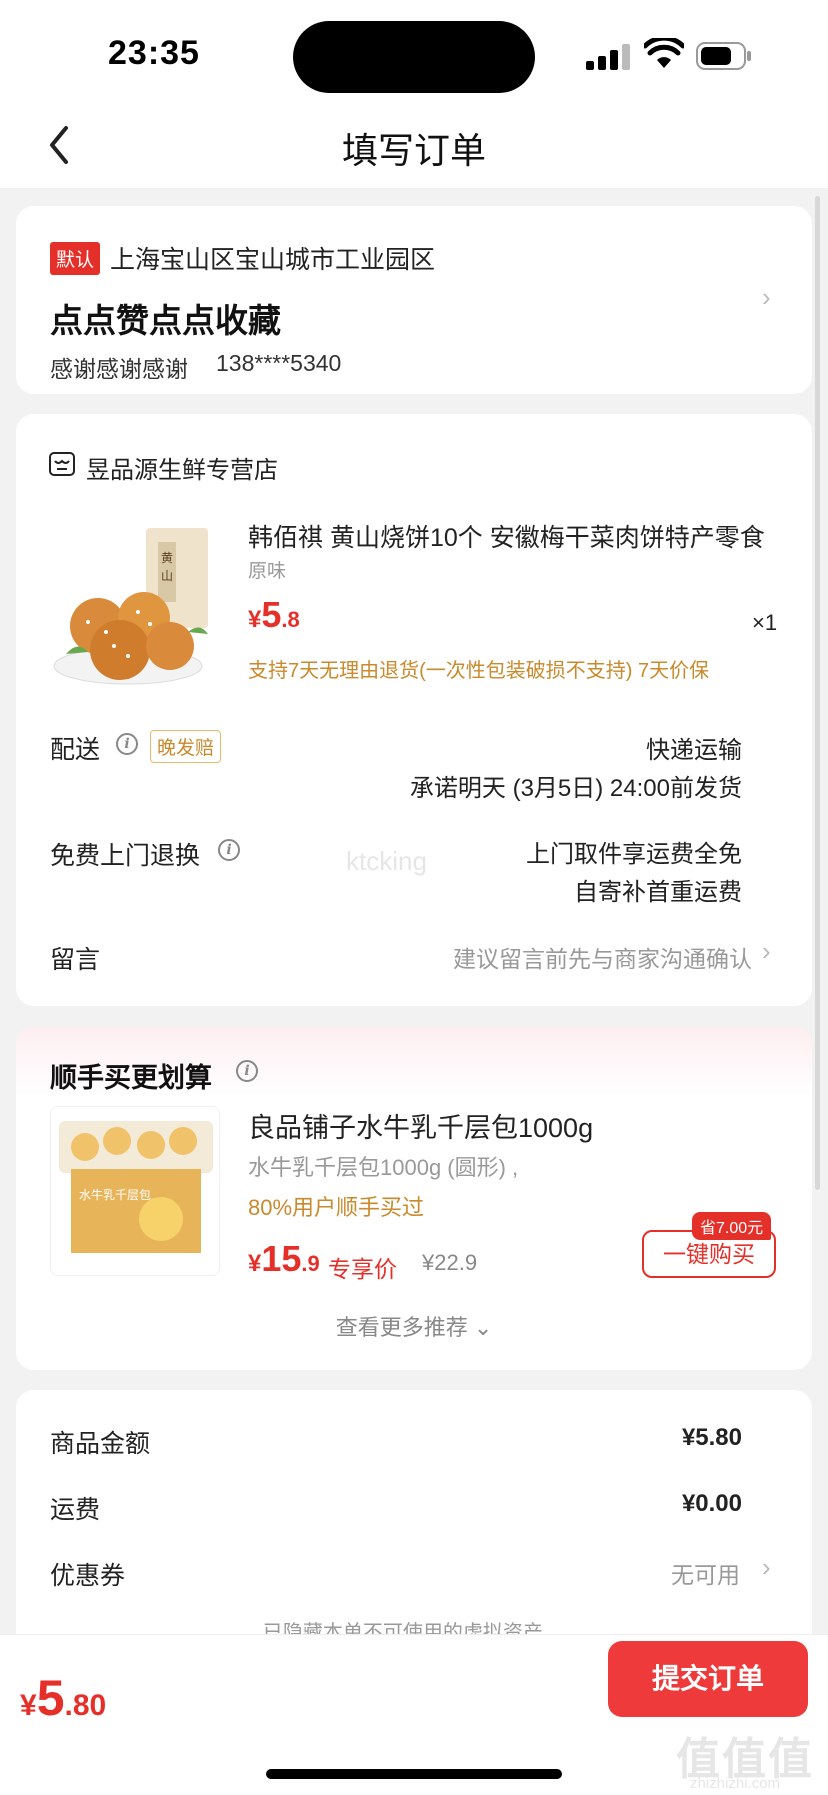  I want to click on watermark-text: ktcking, so click(386, 861).